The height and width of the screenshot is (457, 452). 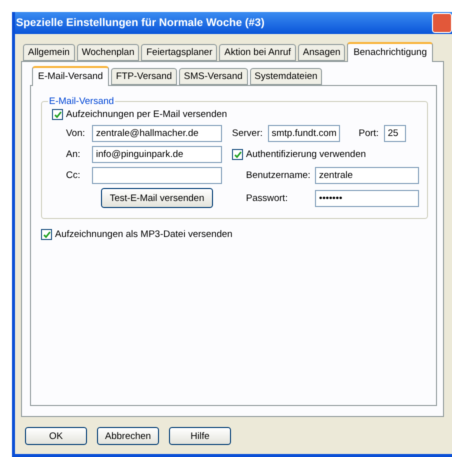 What do you see at coordinates (267, 198) in the screenshot?
I see `password-label: Passwort:` at bounding box center [267, 198].